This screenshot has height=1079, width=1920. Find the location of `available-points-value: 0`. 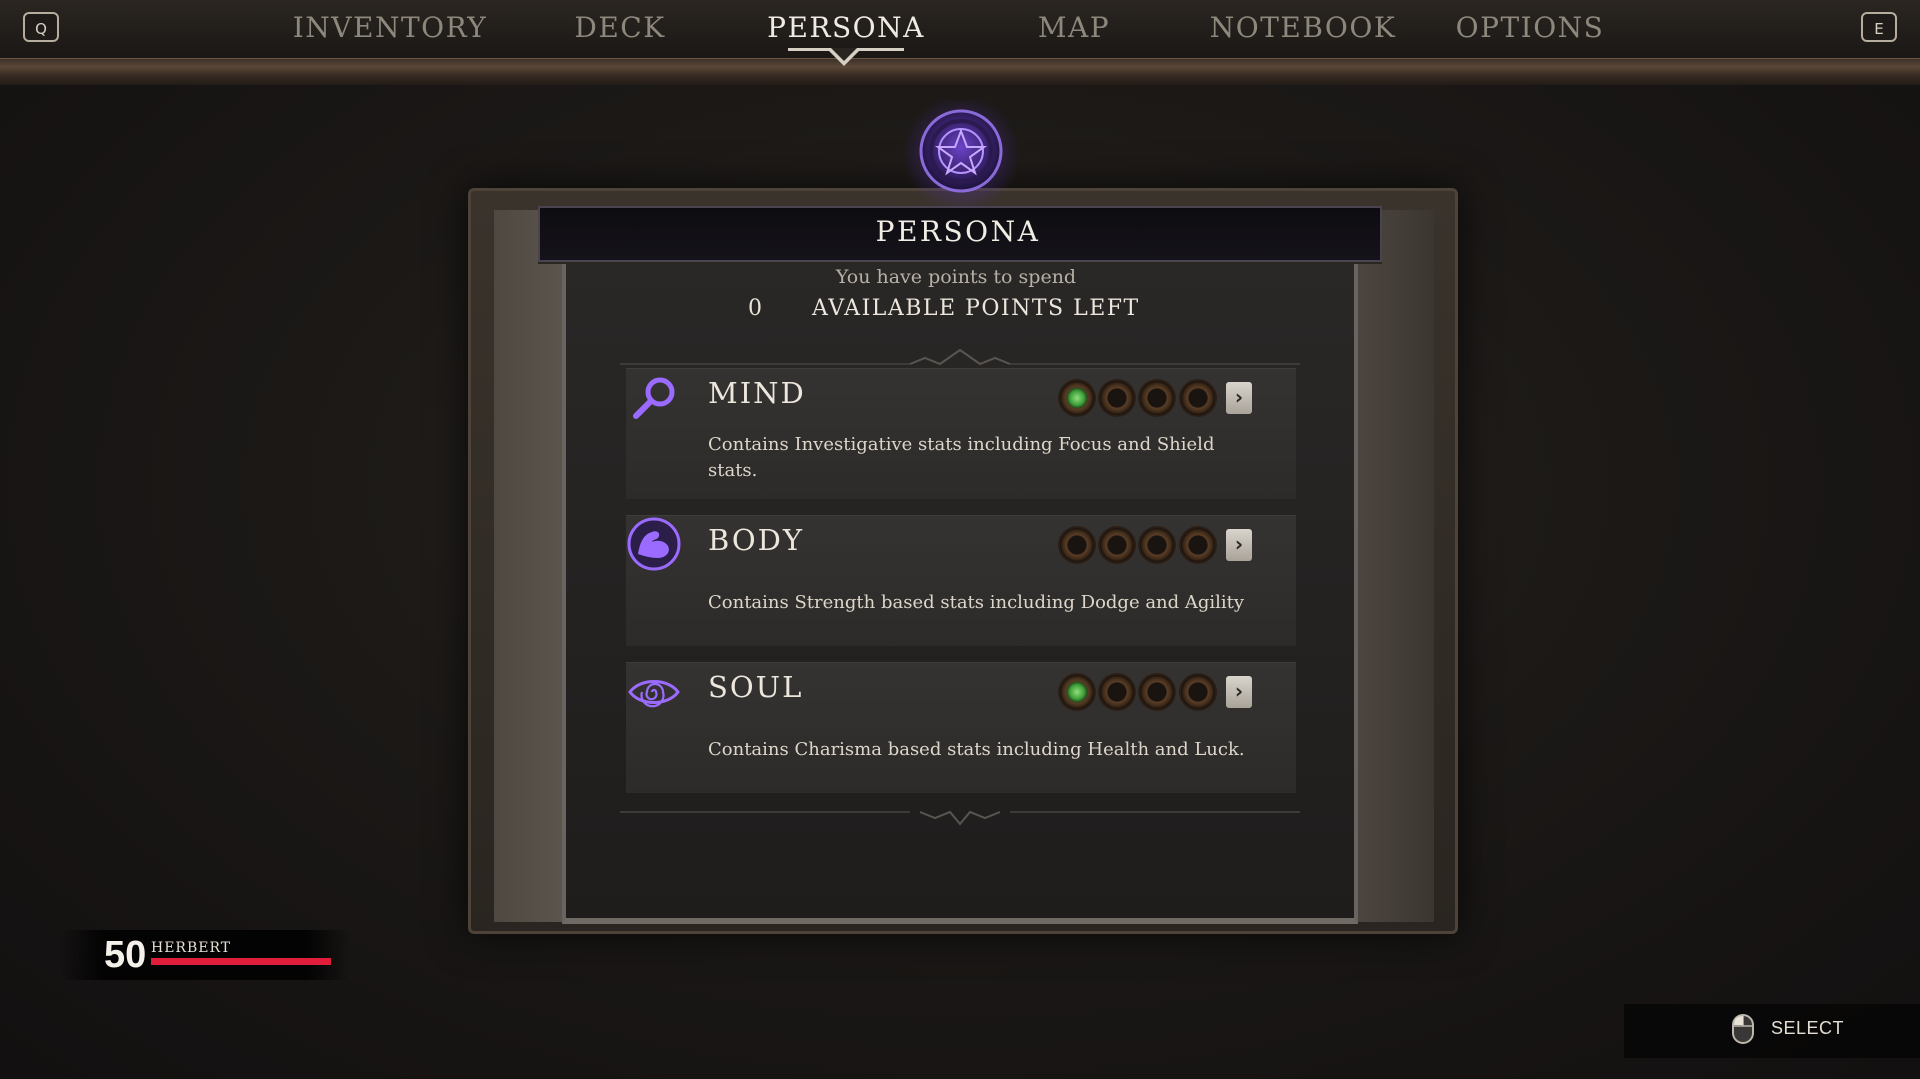

available-points-value: 0 is located at coordinates (755, 308).